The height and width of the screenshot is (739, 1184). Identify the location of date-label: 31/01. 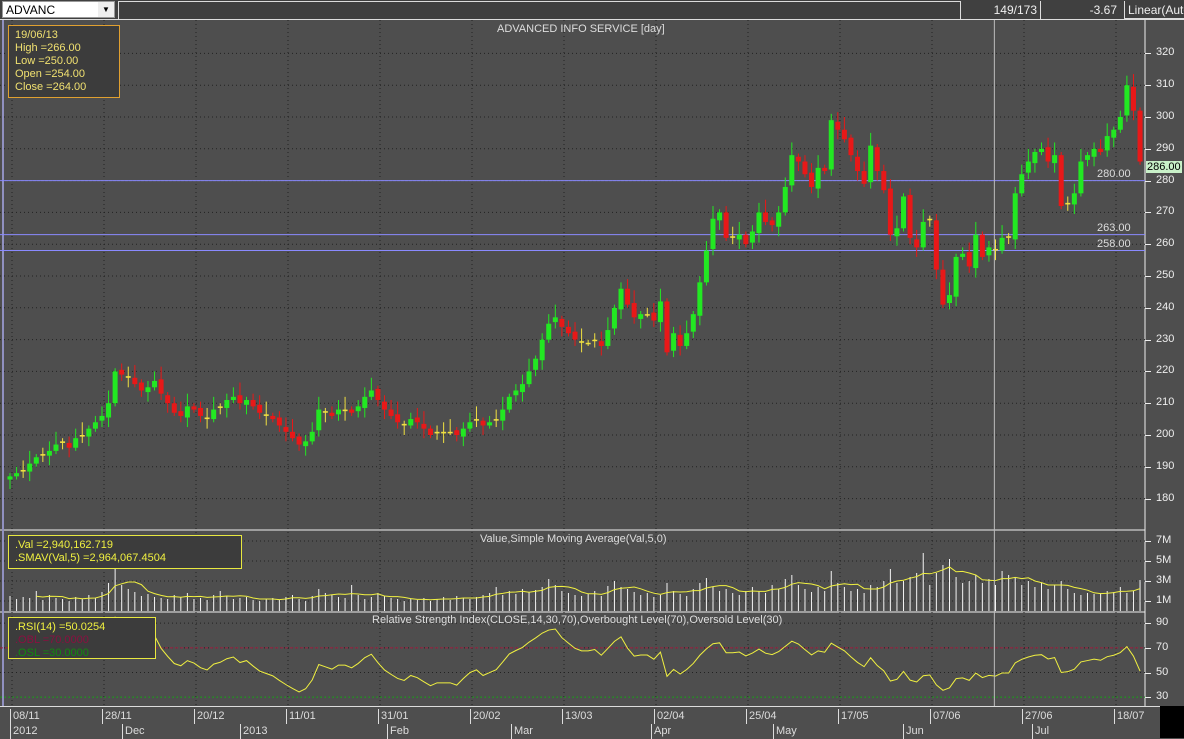
(393, 716).